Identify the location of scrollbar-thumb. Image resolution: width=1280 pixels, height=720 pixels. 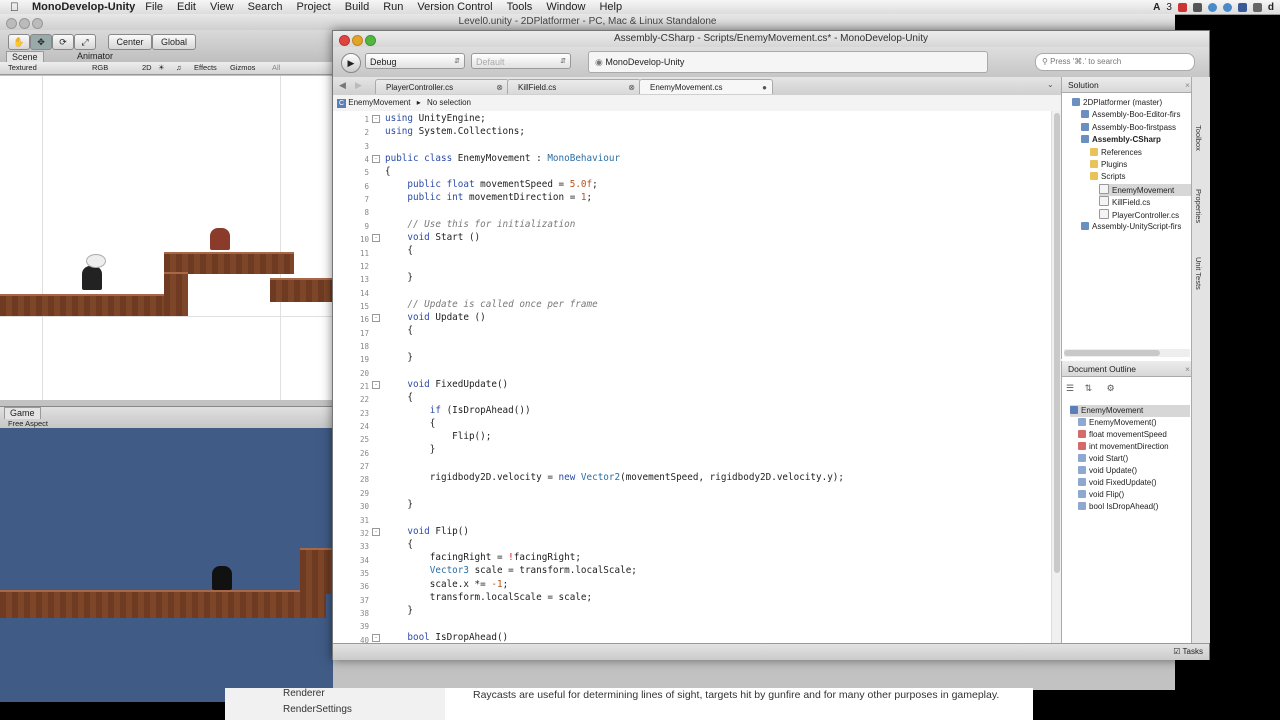
(1057, 343).